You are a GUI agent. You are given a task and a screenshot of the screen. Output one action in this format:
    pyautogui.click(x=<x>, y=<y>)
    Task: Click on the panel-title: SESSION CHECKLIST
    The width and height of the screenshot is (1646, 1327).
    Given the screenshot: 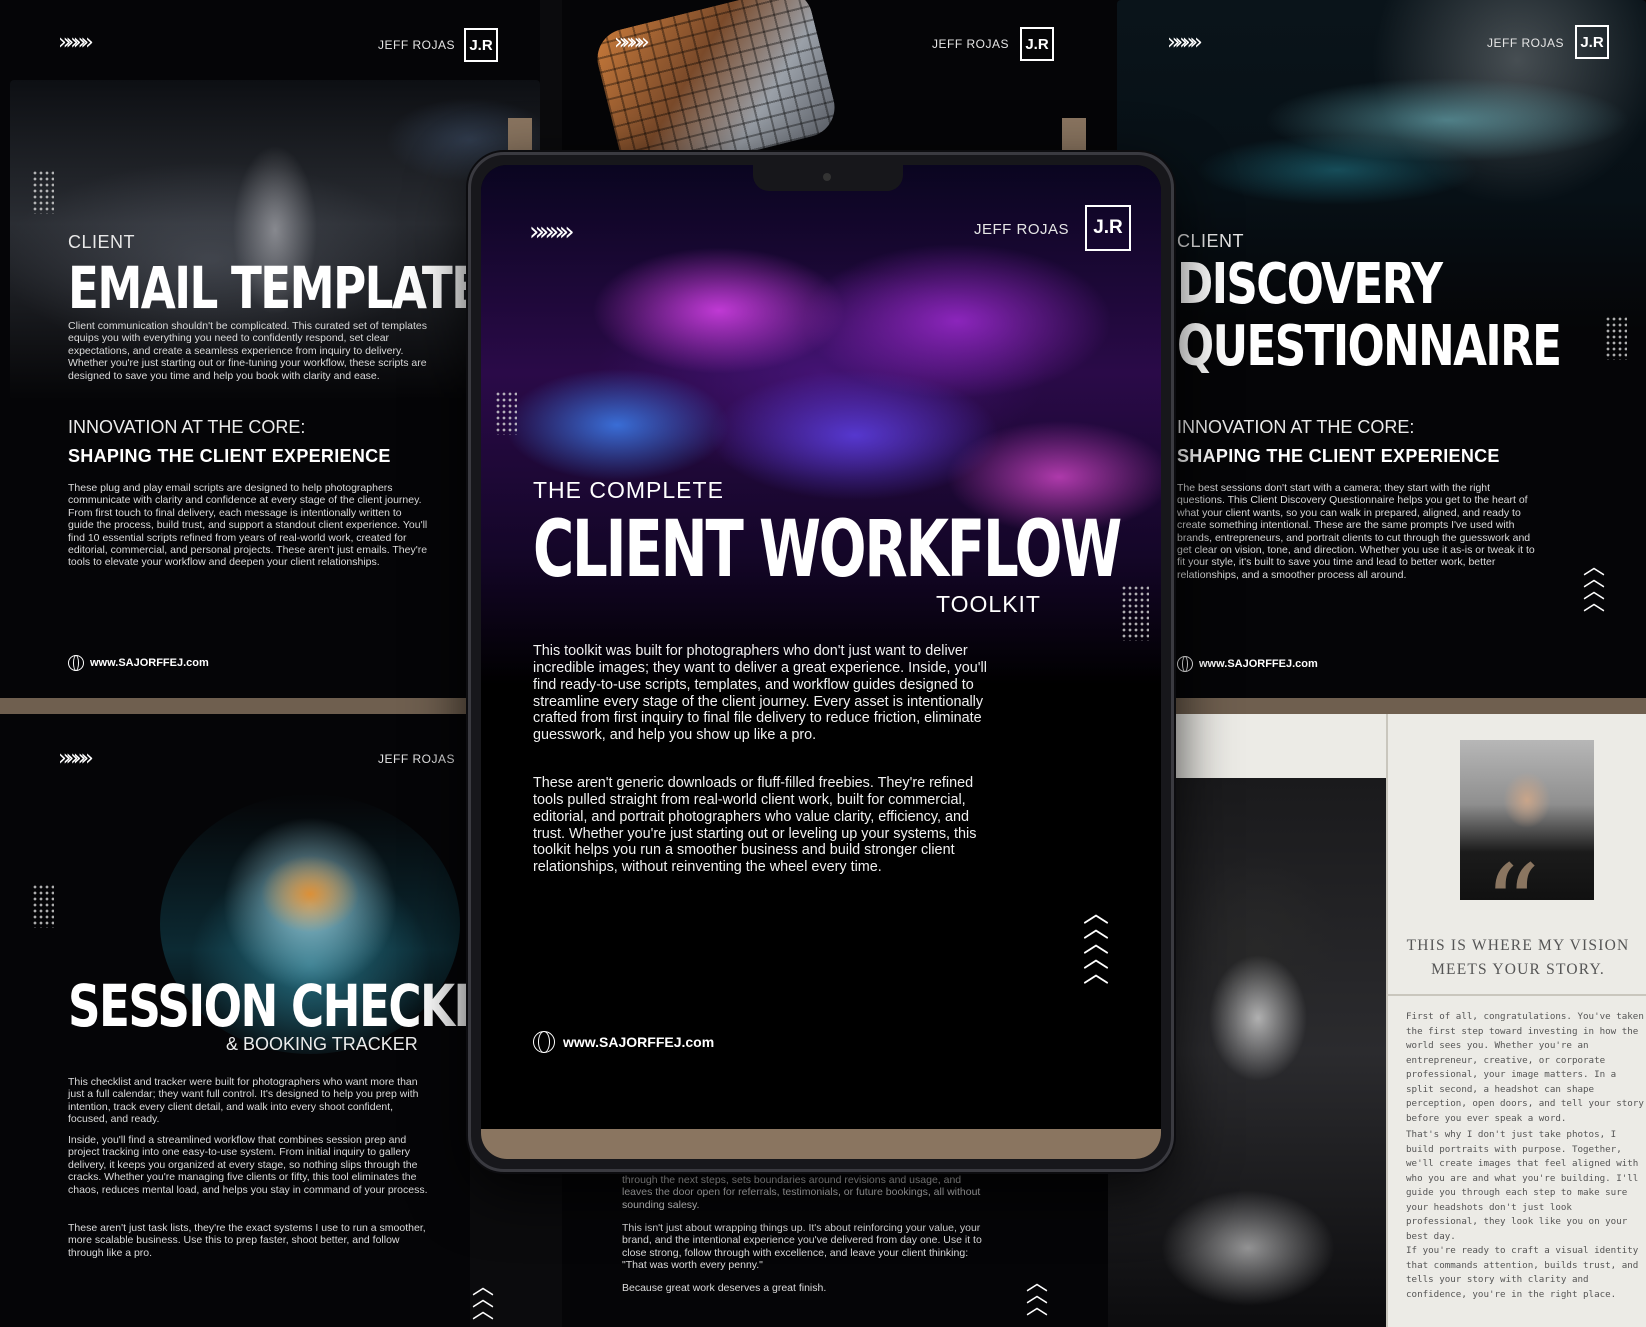 What is the action you would take?
    pyautogui.click(x=269, y=1006)
    